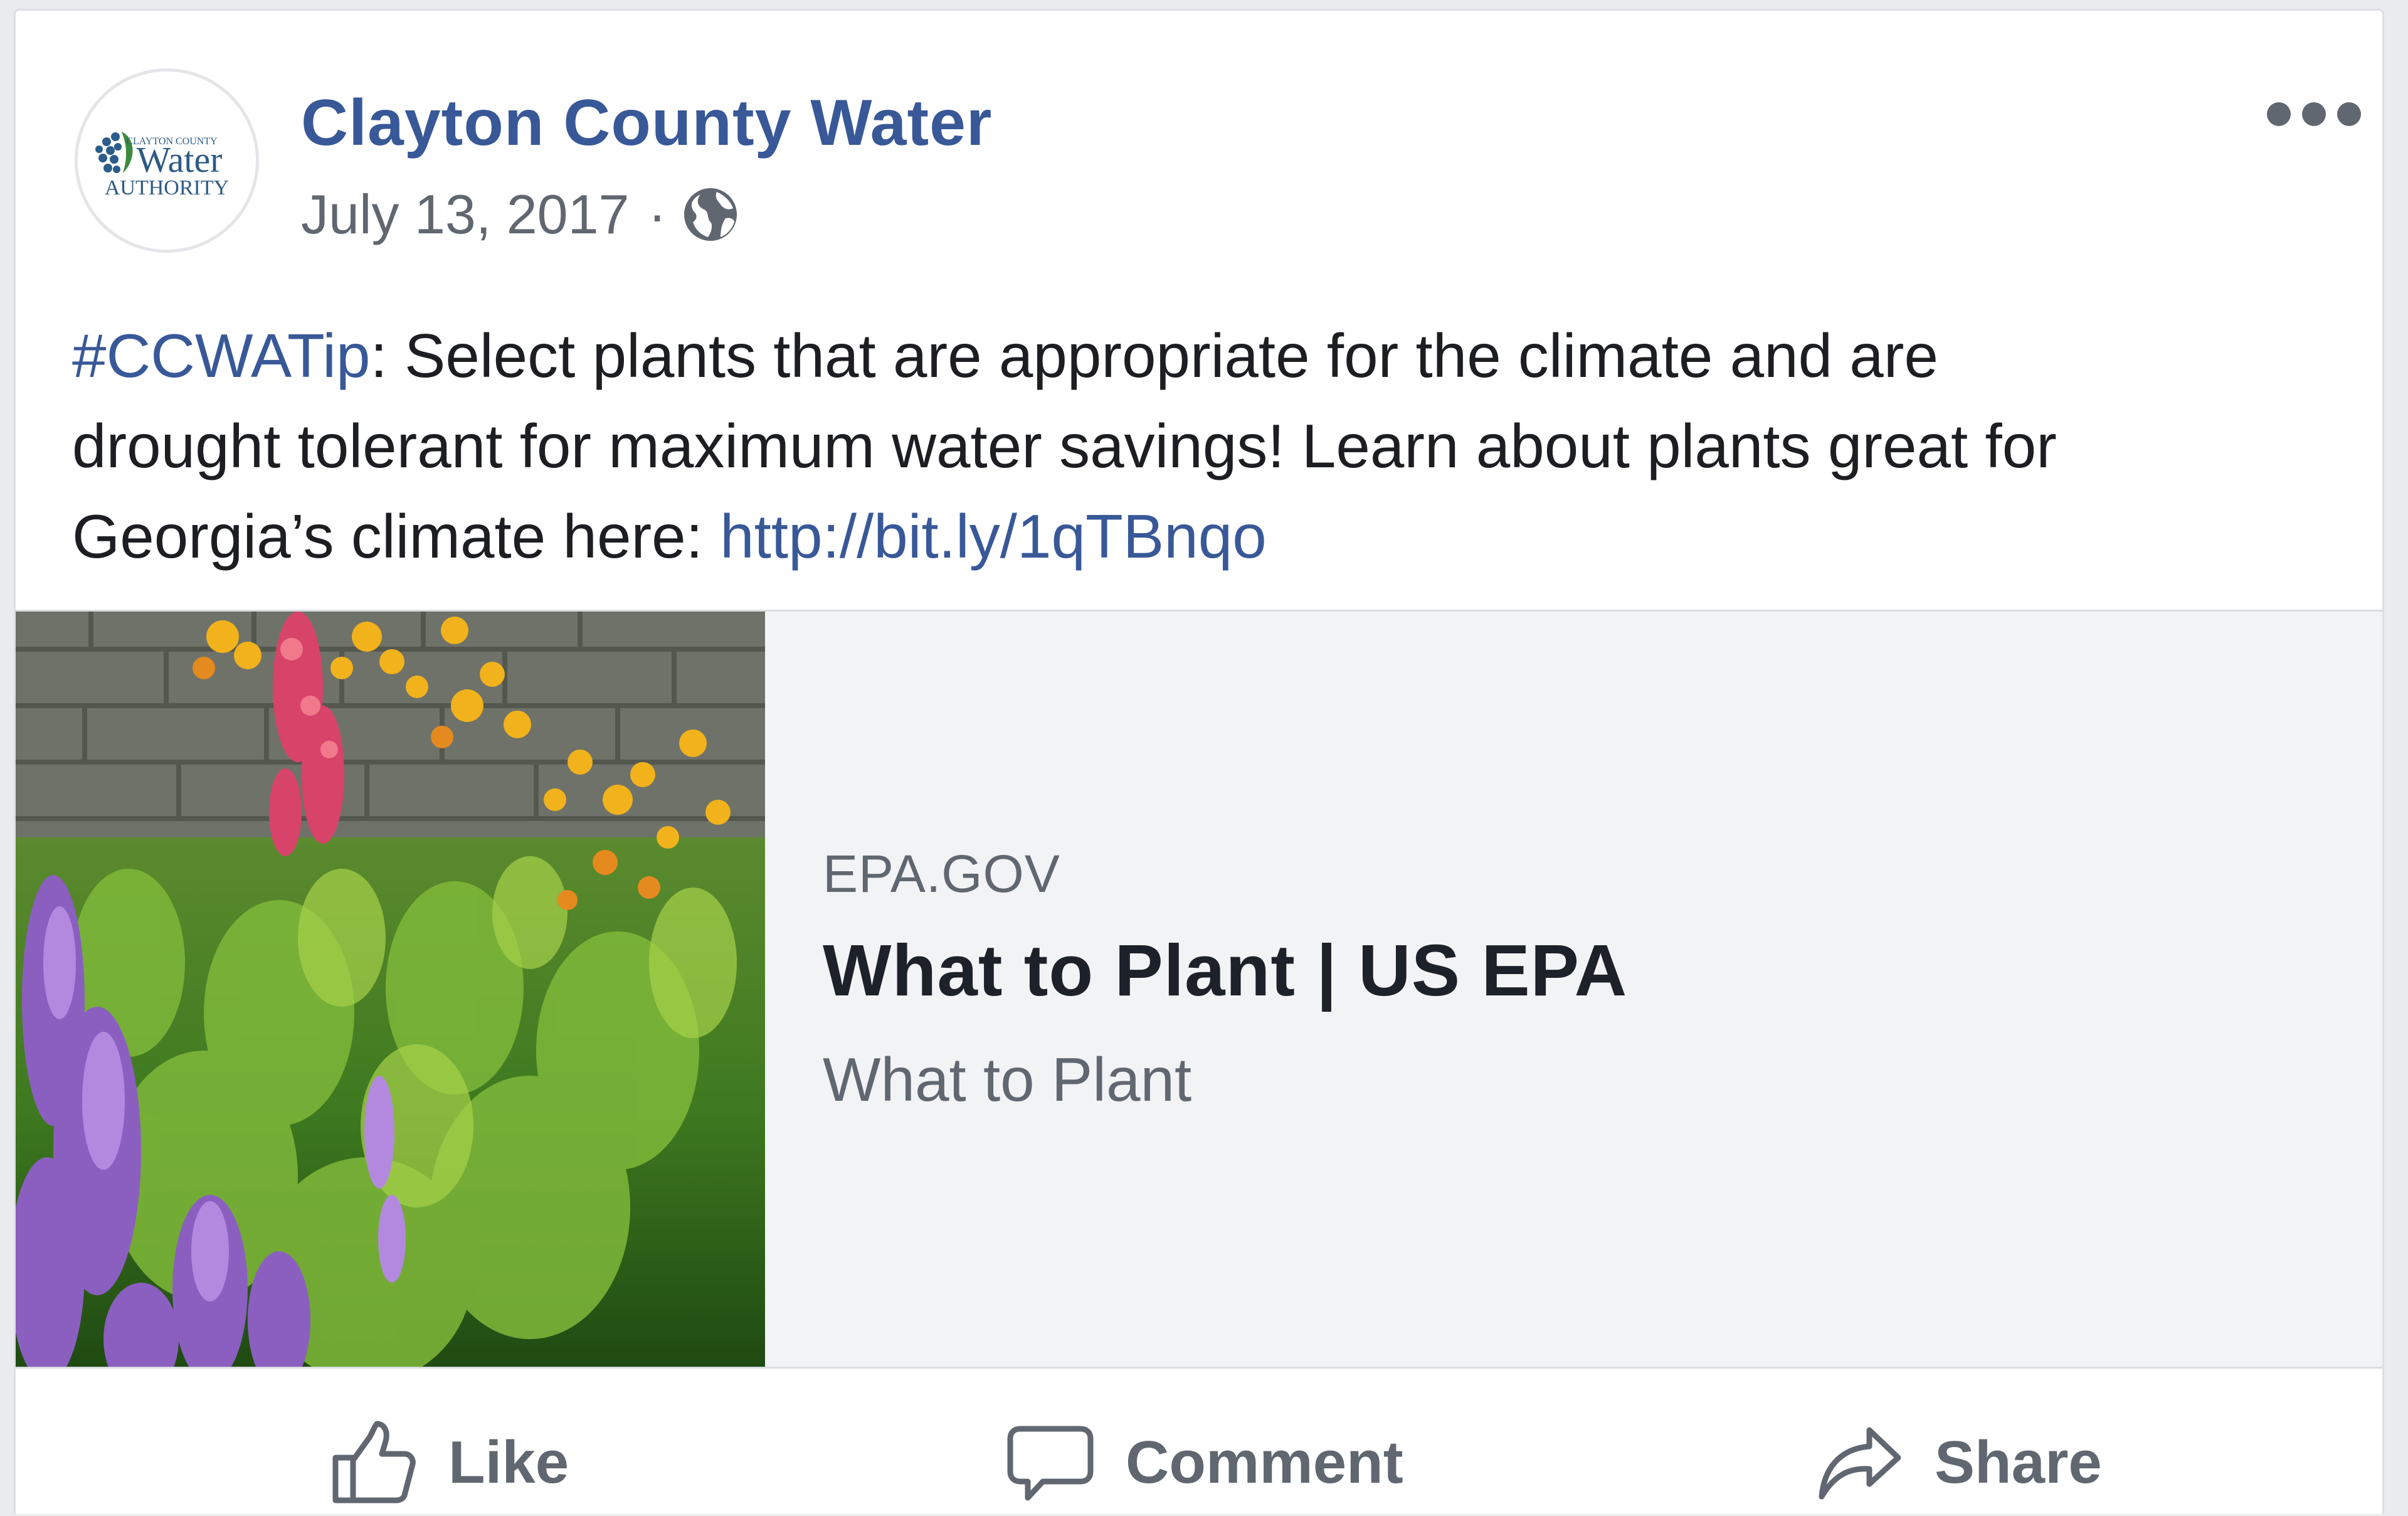  I want to click on post-date: July 13, 2017, so click(465, 214).